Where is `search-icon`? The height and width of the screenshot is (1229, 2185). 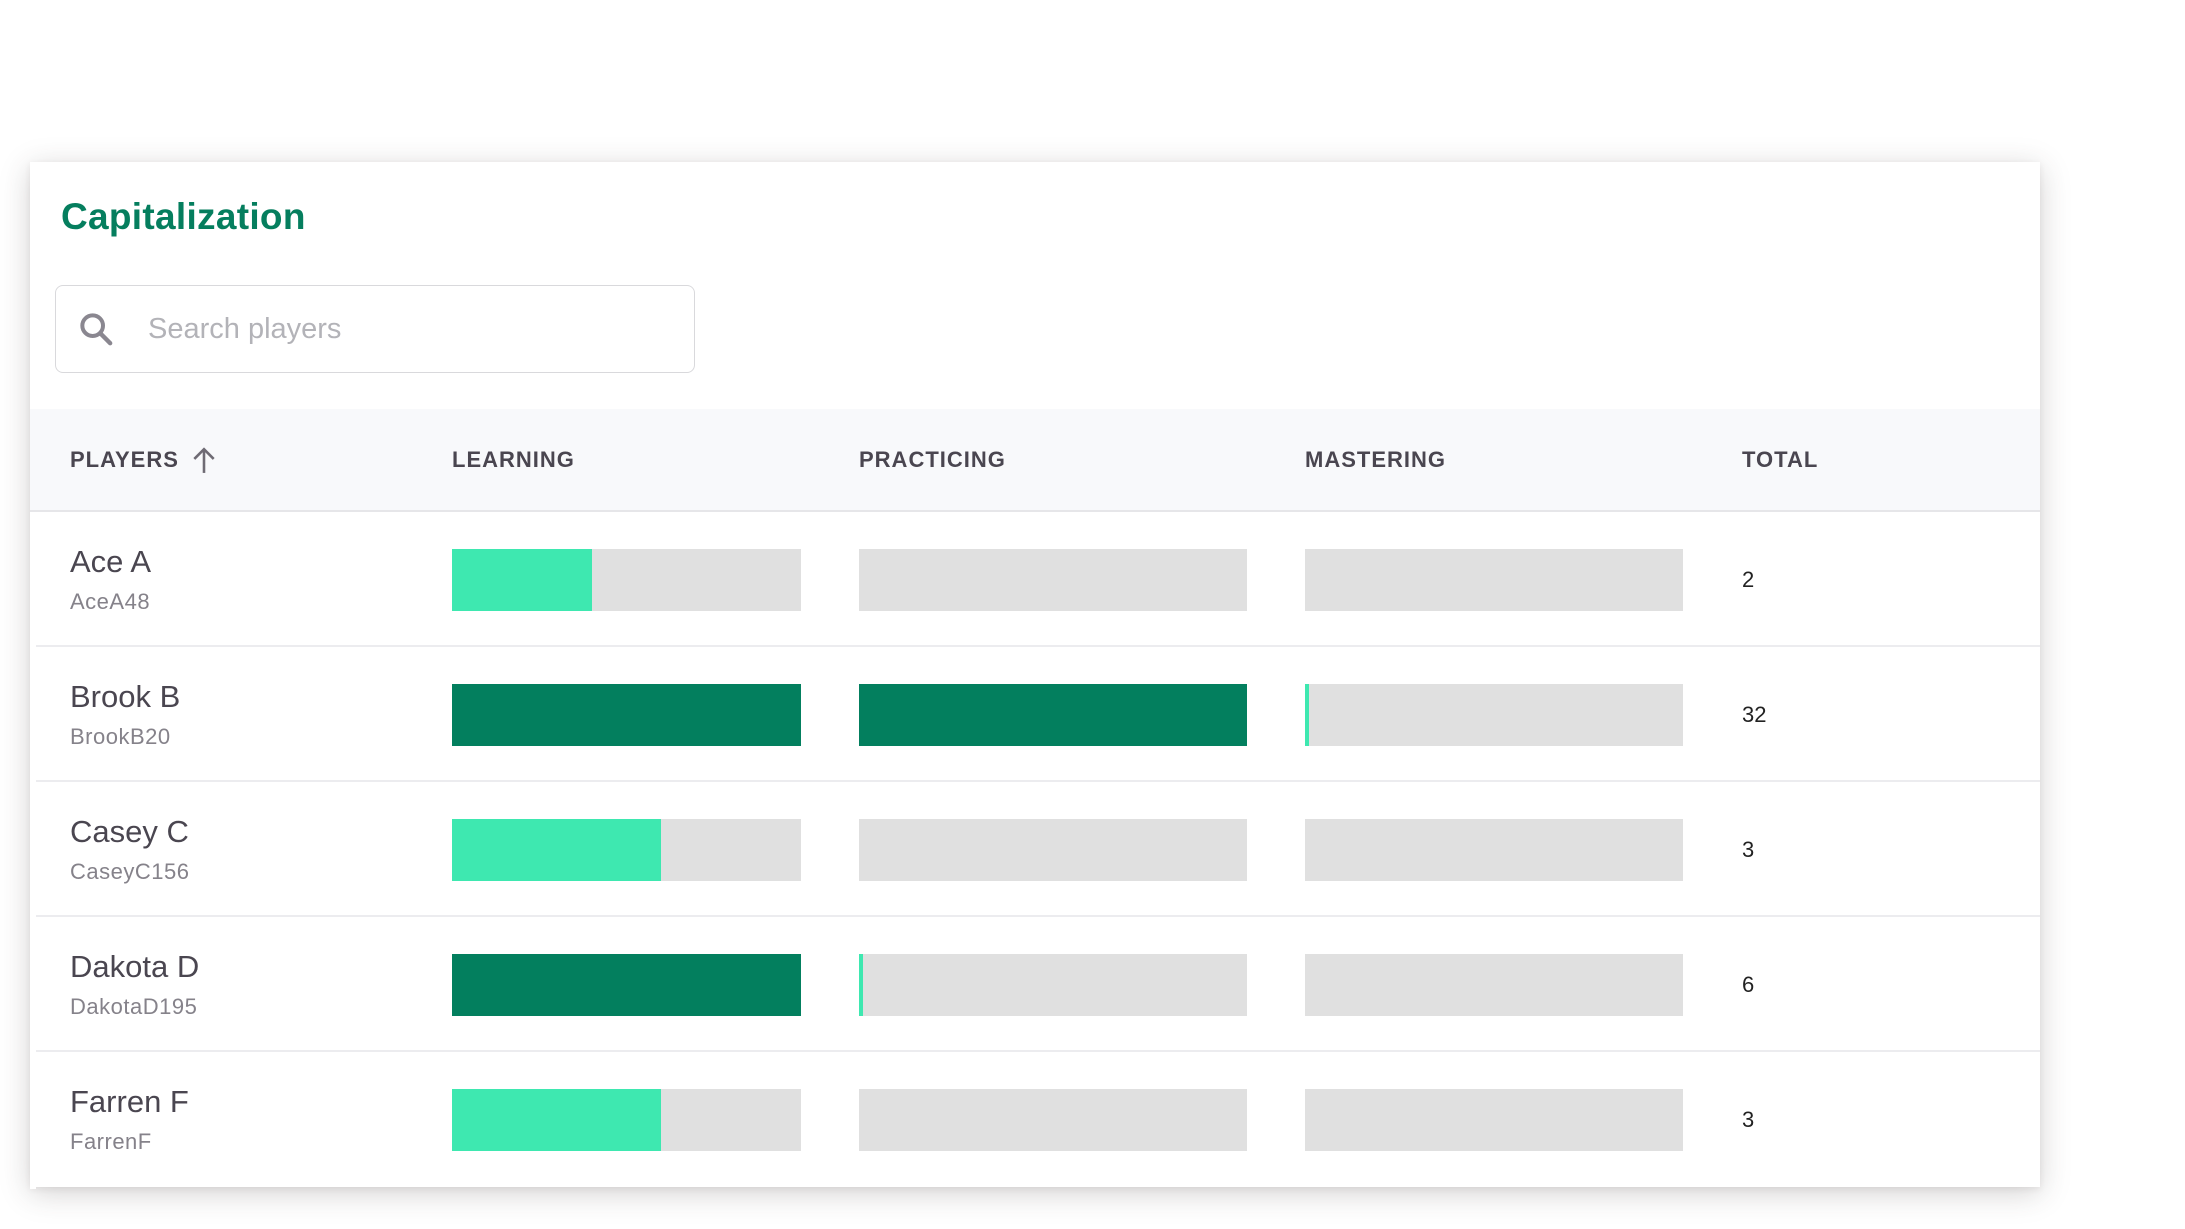 search-icon is located at coordinates (96, 329).